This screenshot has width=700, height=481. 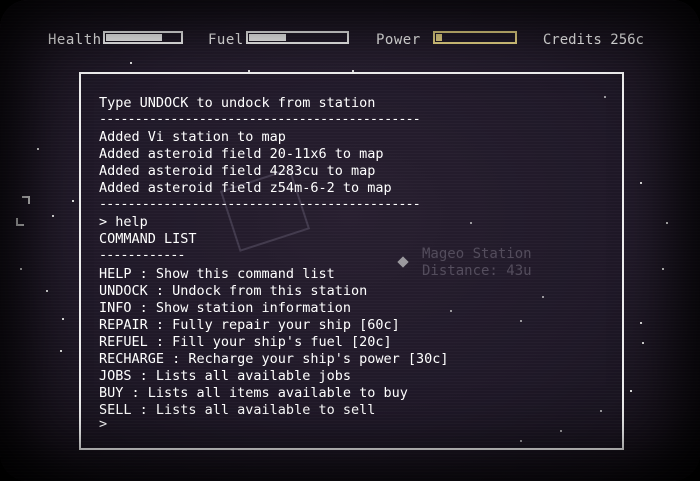 What do you see at coordinates (148, 239) in the screenshot?
I see `command-list-title: COMMAND LIST` at bounding box center [148, 239].